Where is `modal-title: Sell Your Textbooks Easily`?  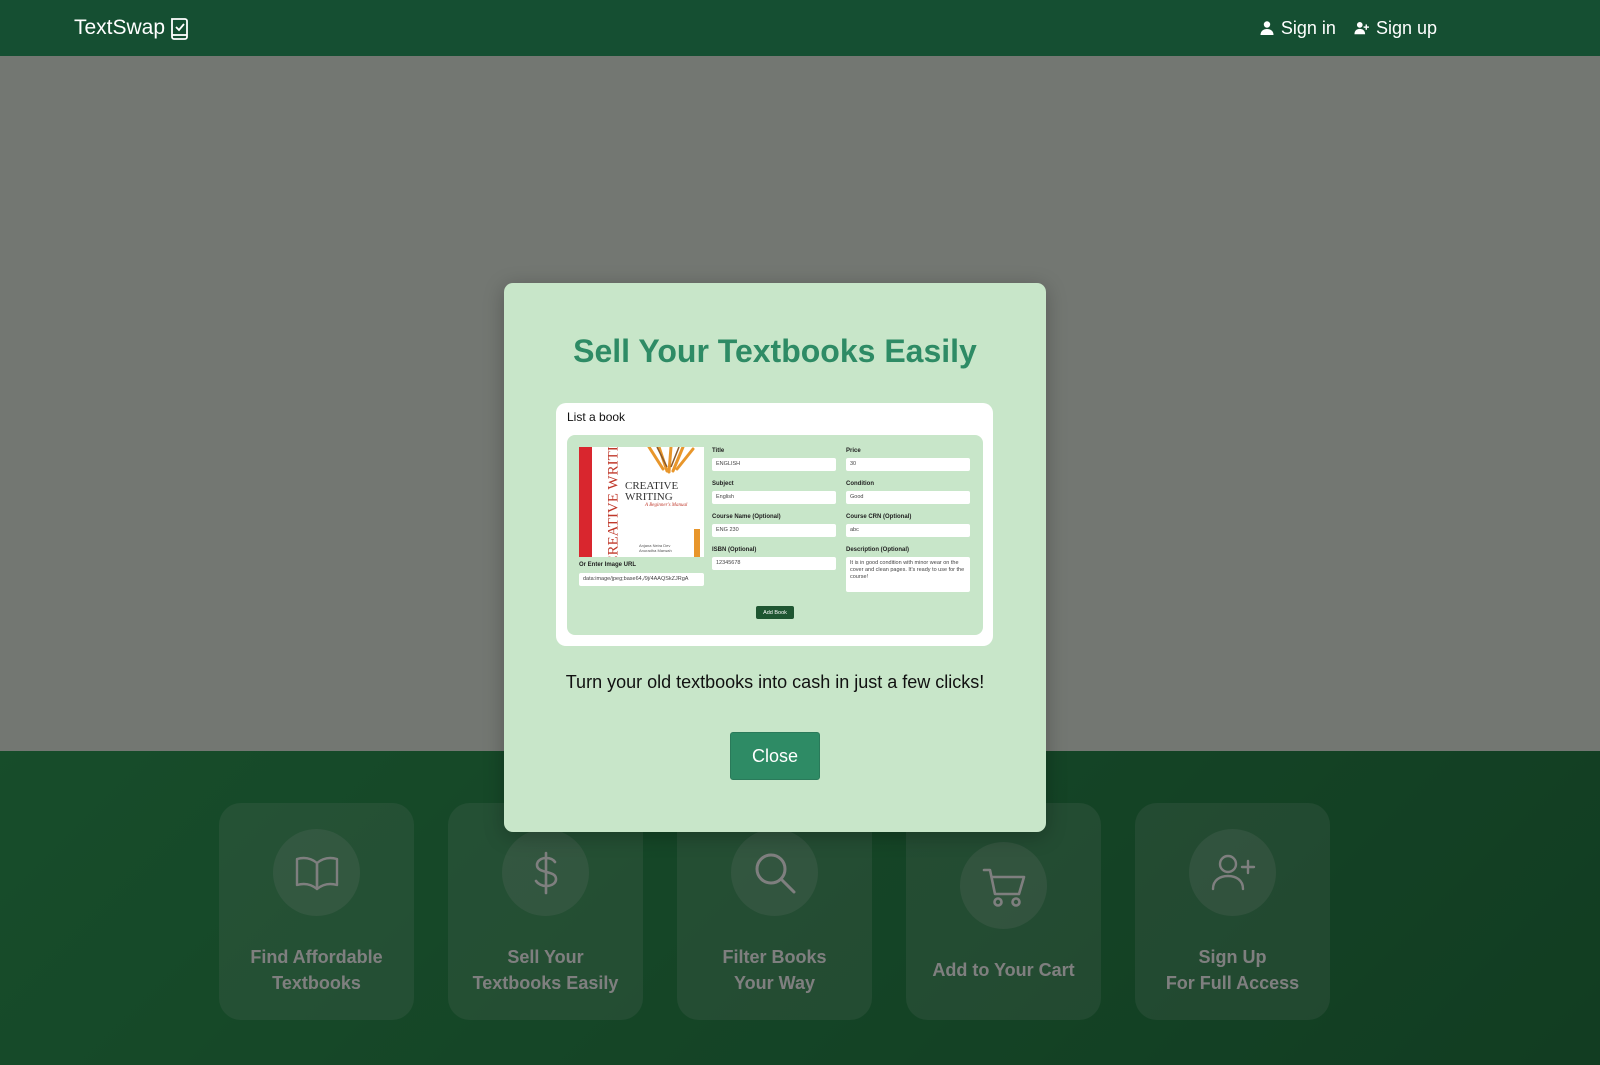 modal-title: Sell Your Textbooks Easily is located at coordinates (775, 351).